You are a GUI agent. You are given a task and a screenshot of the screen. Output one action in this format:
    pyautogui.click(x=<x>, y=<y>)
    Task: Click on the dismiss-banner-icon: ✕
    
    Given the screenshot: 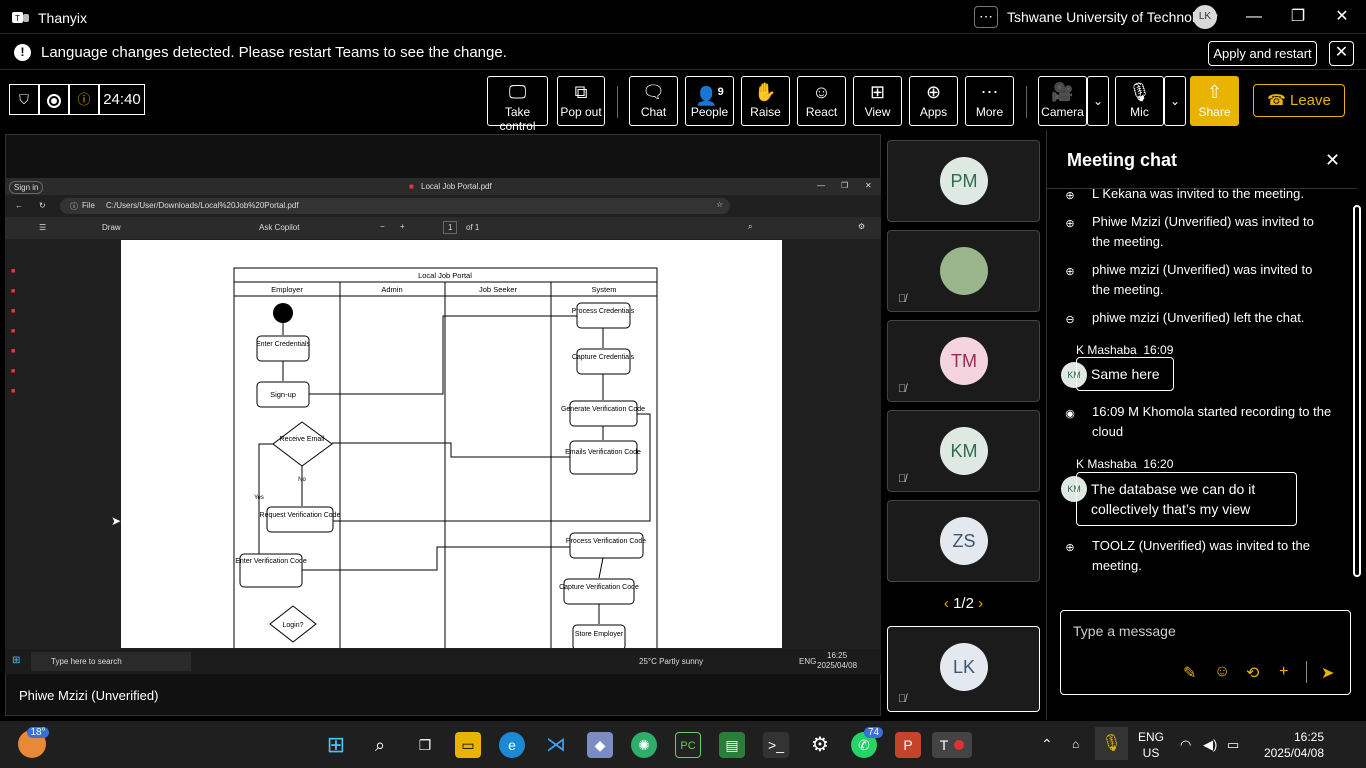 What is the action you would take?
    pyautogui.click(x=1341, y=53)
    